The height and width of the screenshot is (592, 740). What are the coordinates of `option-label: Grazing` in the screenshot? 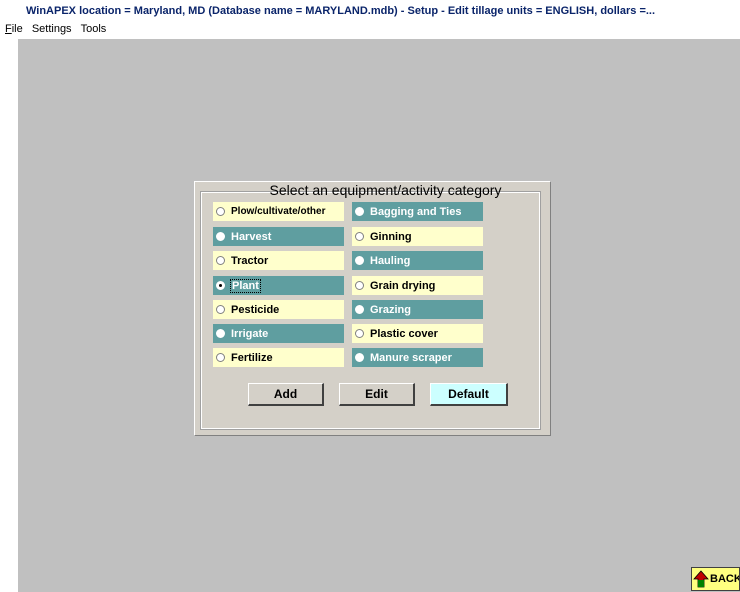 It's located at (390, 309).